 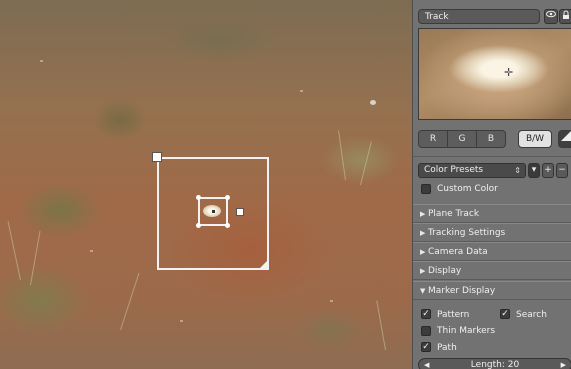 I want to click on track-header: Track, so click(x=494, y=16).